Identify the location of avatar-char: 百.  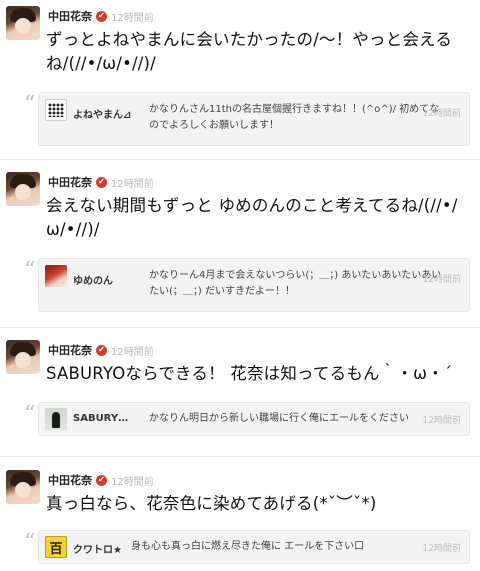
(56, 549).